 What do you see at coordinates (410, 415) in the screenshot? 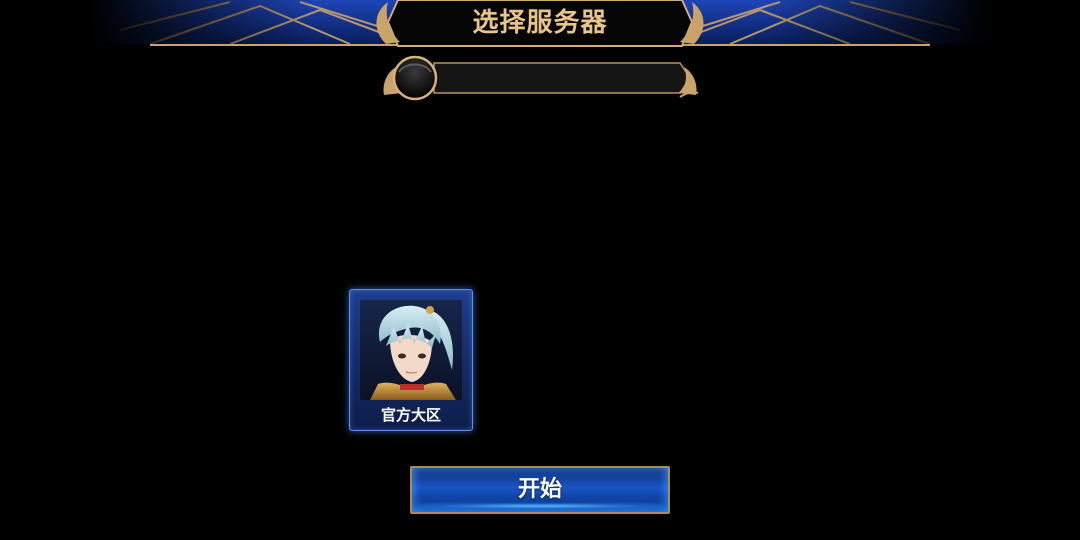
I see `server-card-label: 官方大区` at bounding box center [410, 415].